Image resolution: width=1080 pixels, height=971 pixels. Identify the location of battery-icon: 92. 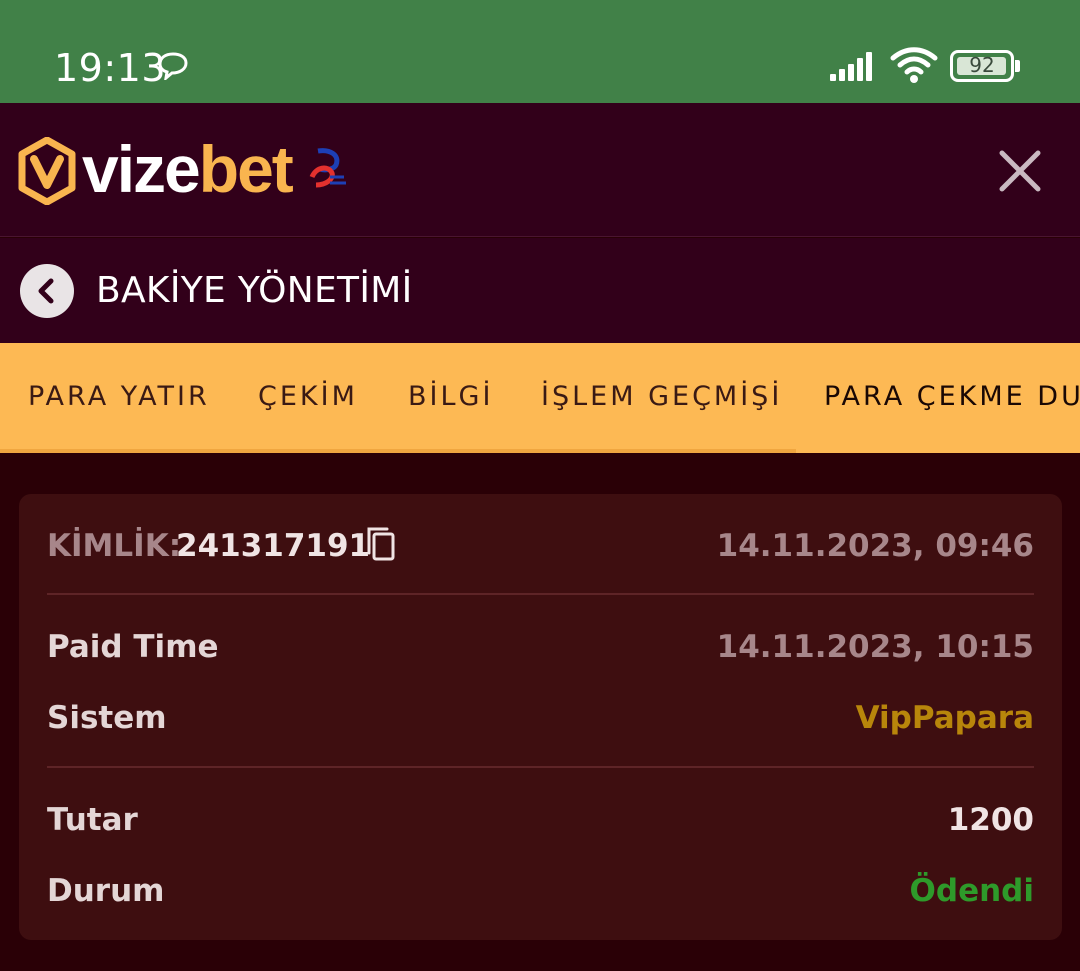
(985, 66).